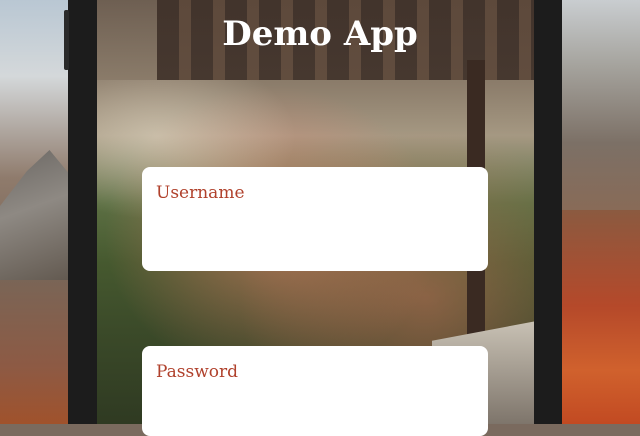 Image resolution: width=640 pixels, height=436 pixels. Describe the element at coordinates (197, 372) in the screenshot. I see `password-label: Password` at that location.